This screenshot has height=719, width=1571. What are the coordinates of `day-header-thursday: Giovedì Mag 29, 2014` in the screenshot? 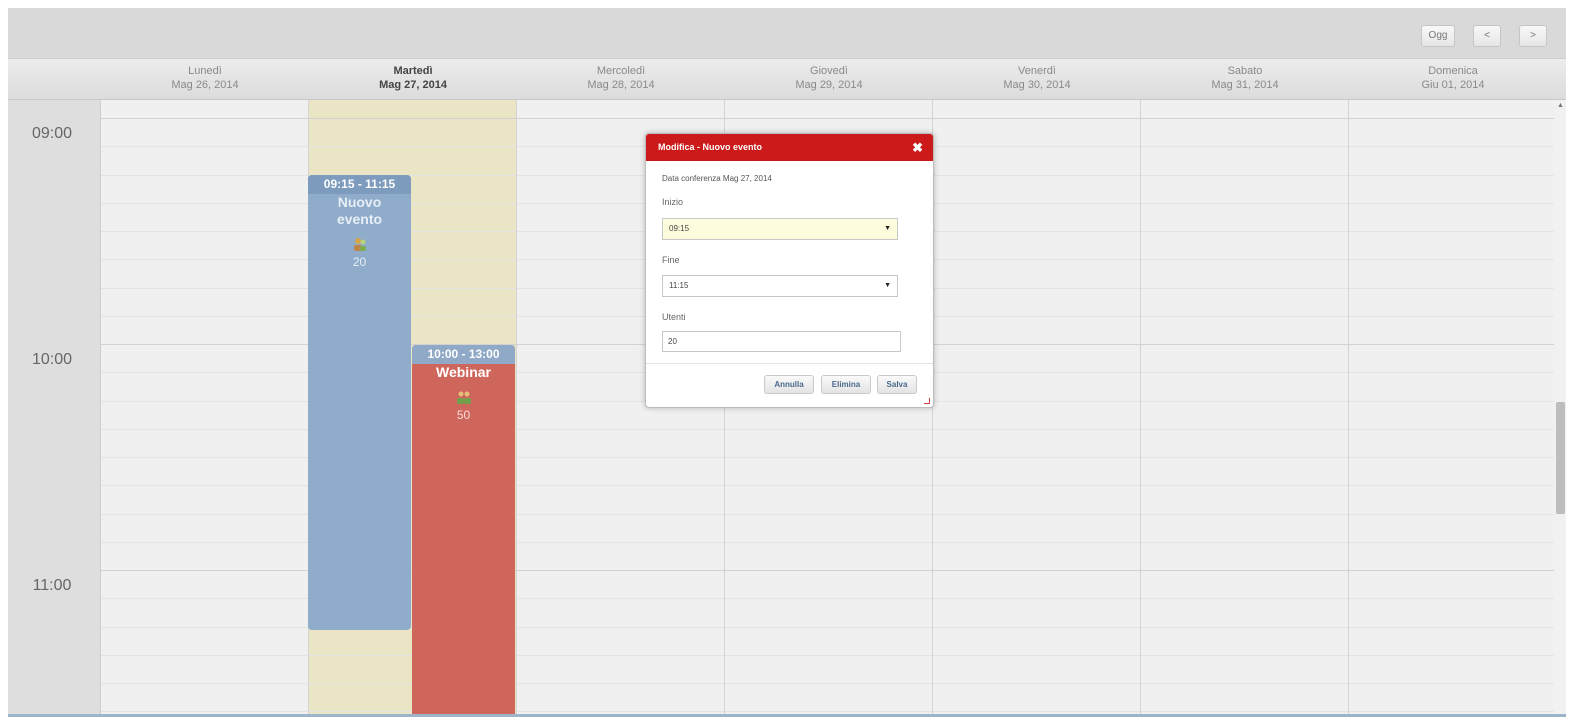 It's located at (829, 78).